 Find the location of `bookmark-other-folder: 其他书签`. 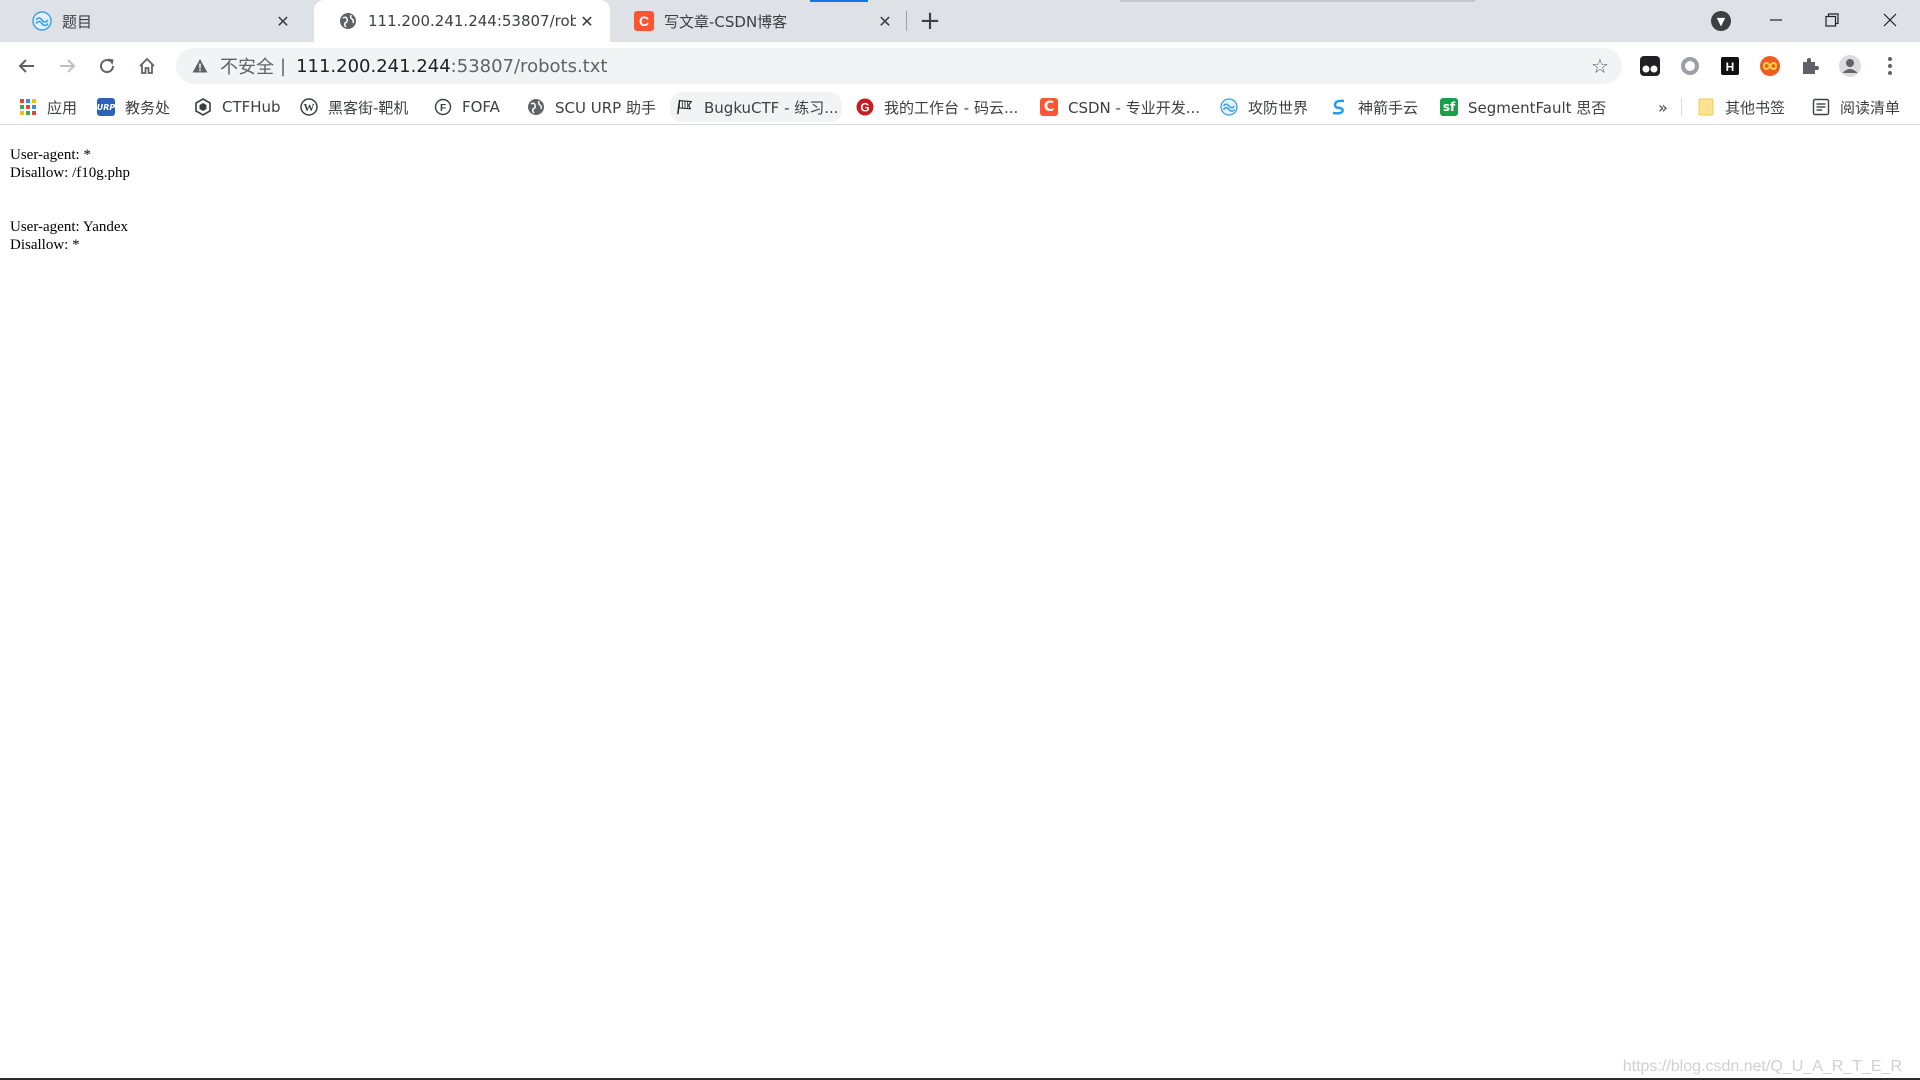

bookmark-other-folder: 其他书签 is located at coordinates (1741, 107).